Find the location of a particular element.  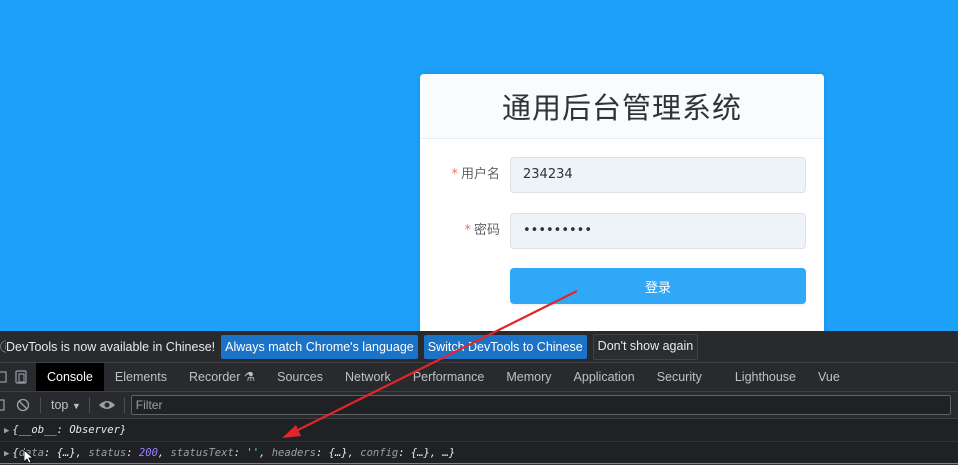

tab-lighthouse: Lighthouse is located at coordinates (765, 377).